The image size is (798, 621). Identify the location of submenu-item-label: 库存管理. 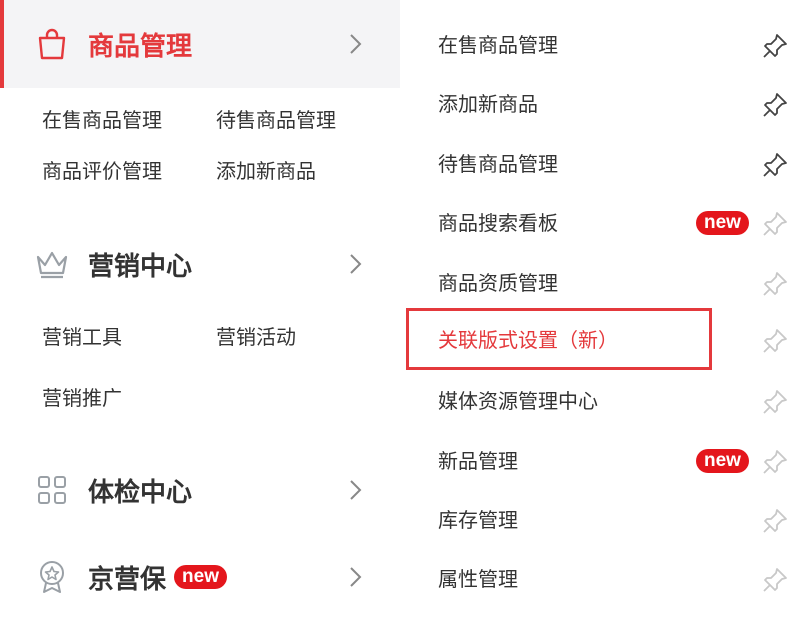
(478, 520).